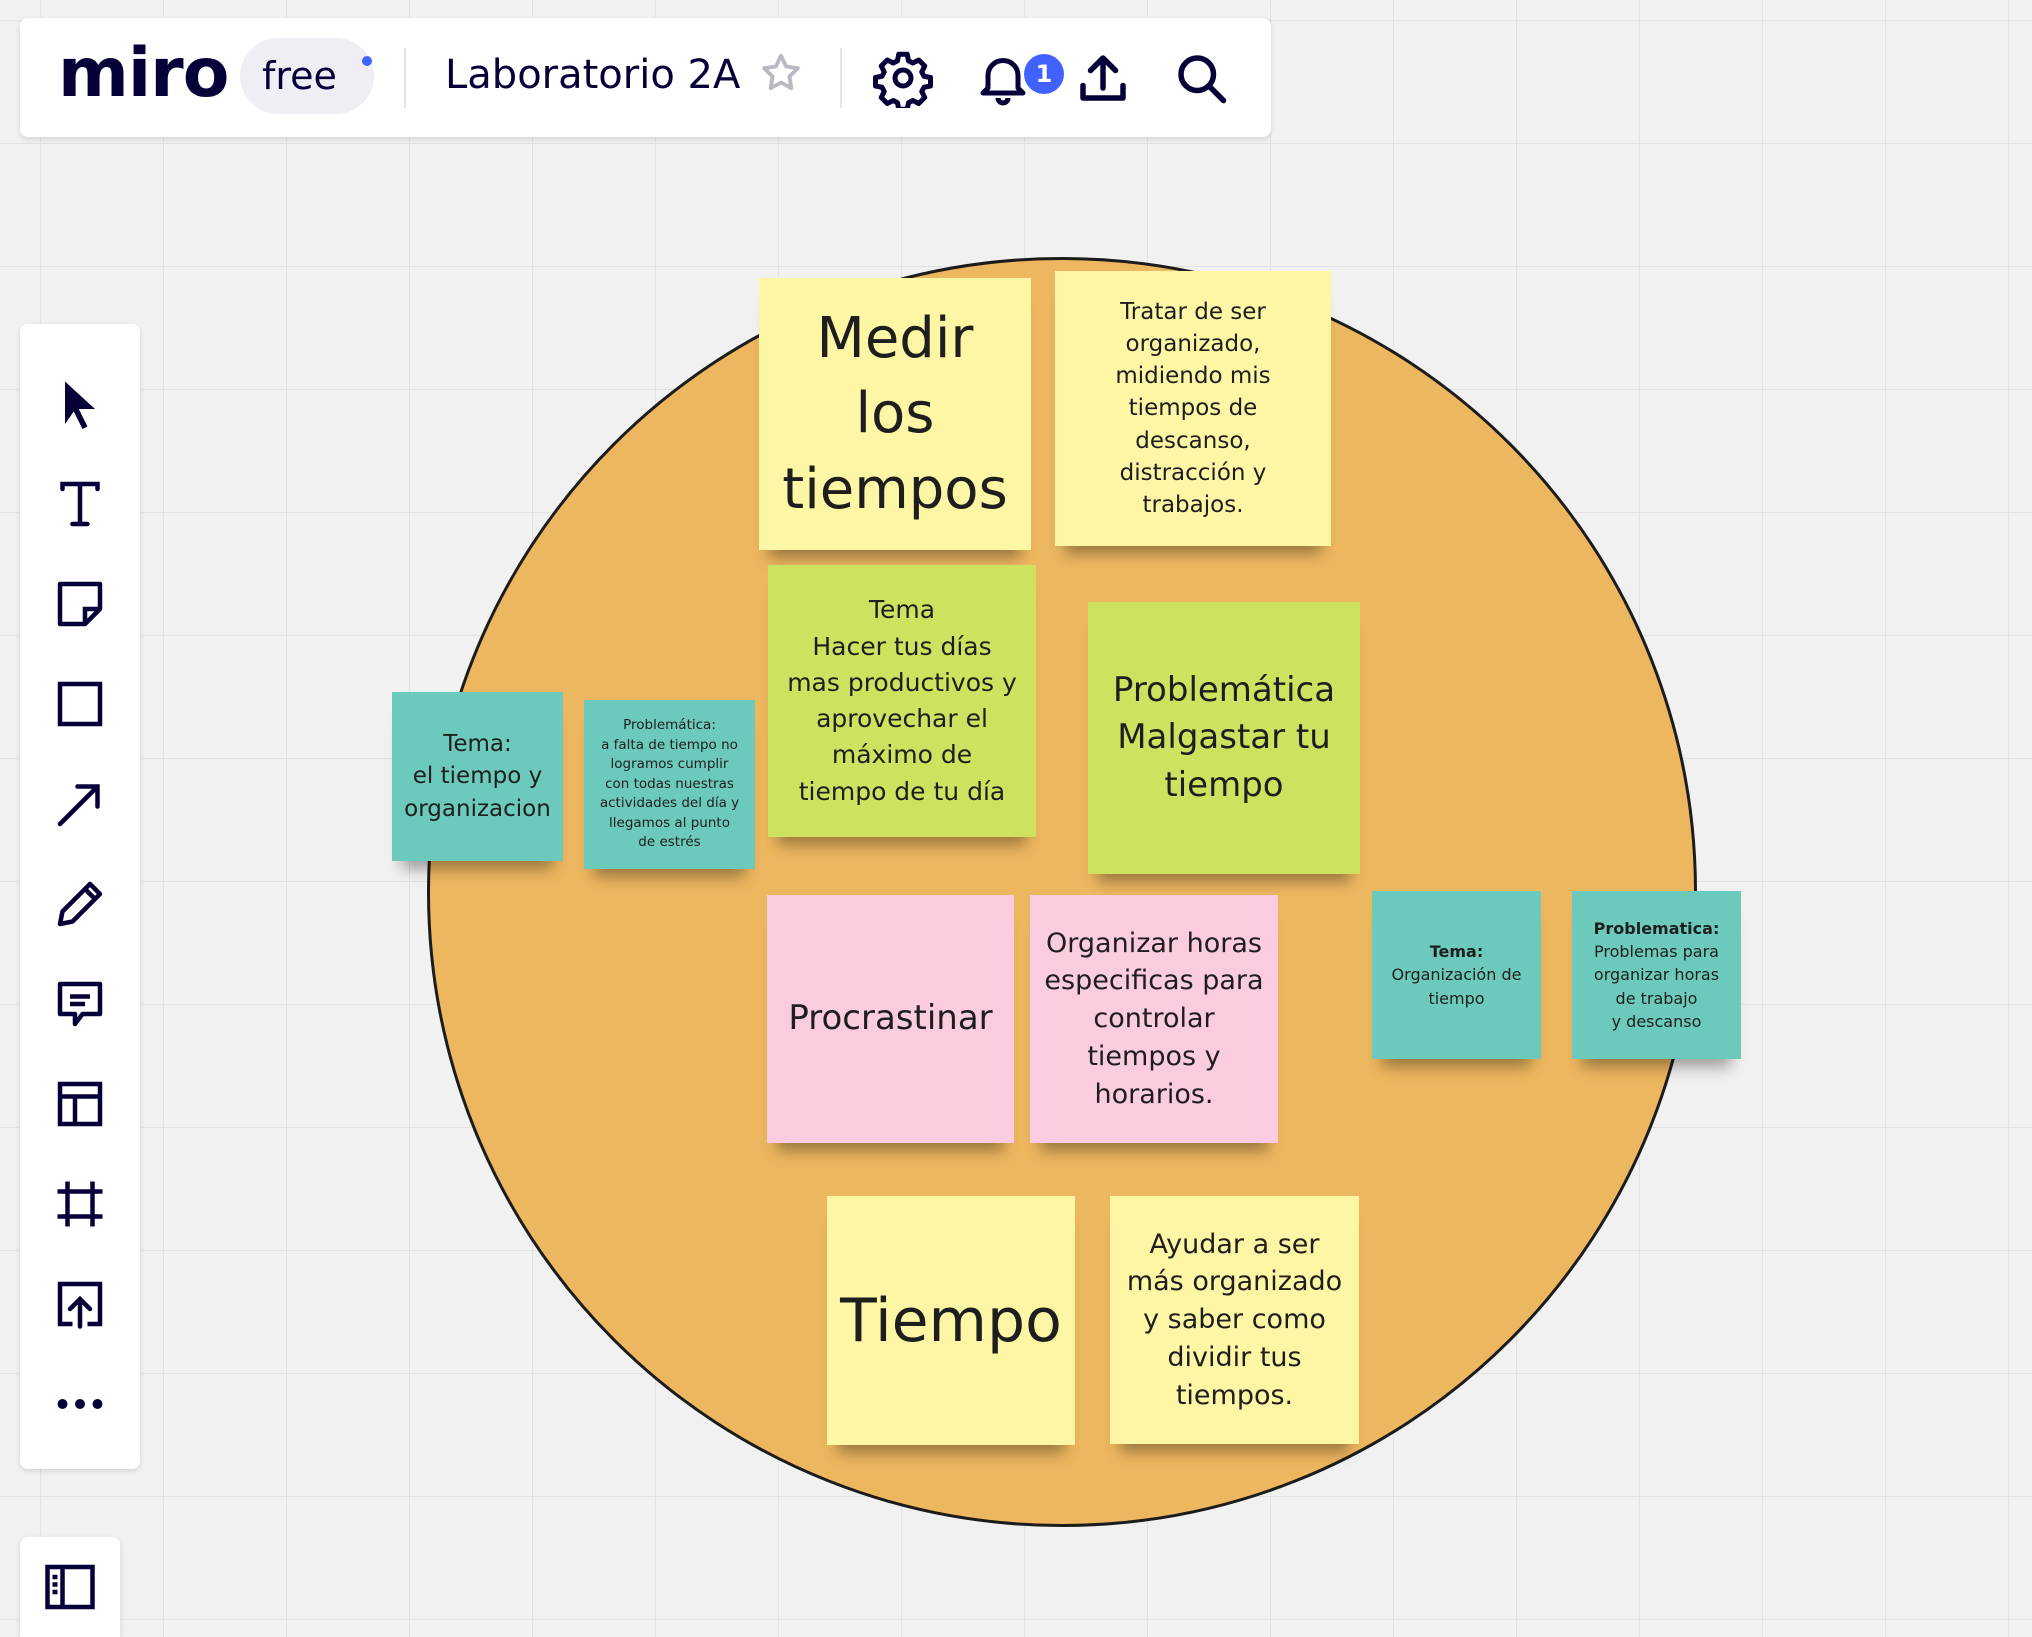  What do you see at coordinates (80, 1204) in the screenshot?
I see `frame-icon` at bounding box center [80, 1204].